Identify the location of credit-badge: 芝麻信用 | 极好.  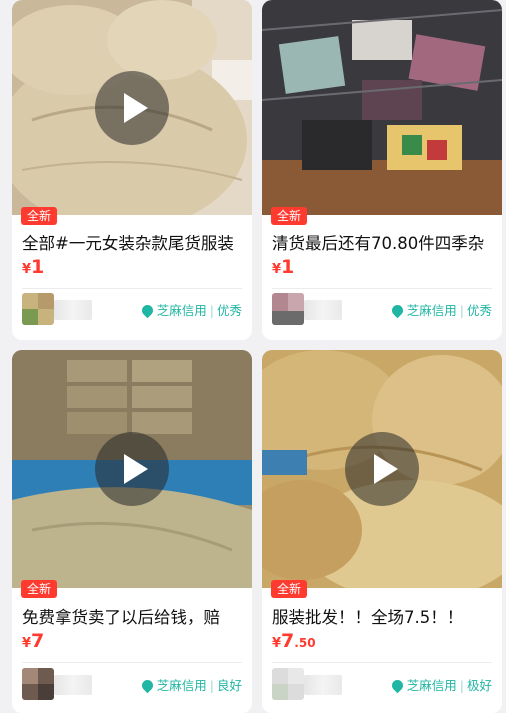
(440, 686).